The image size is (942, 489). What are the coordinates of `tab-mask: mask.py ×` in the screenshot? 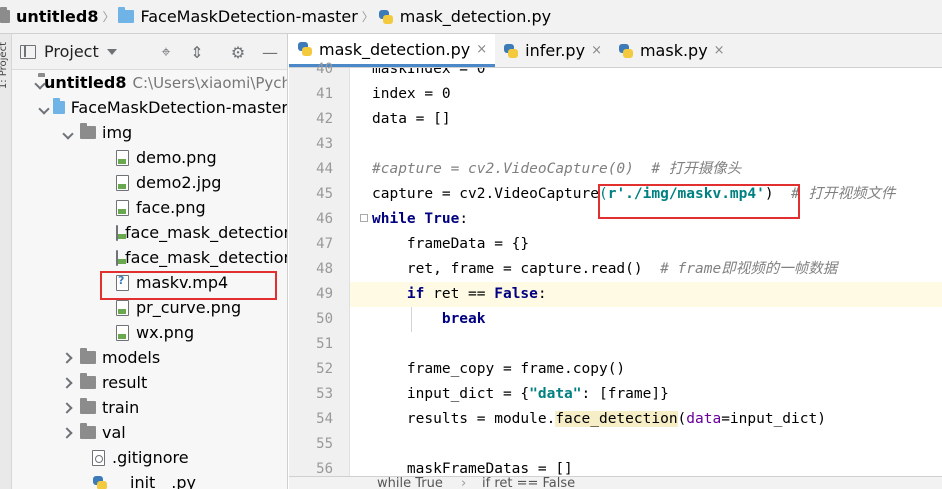 It's located at (671, 50).